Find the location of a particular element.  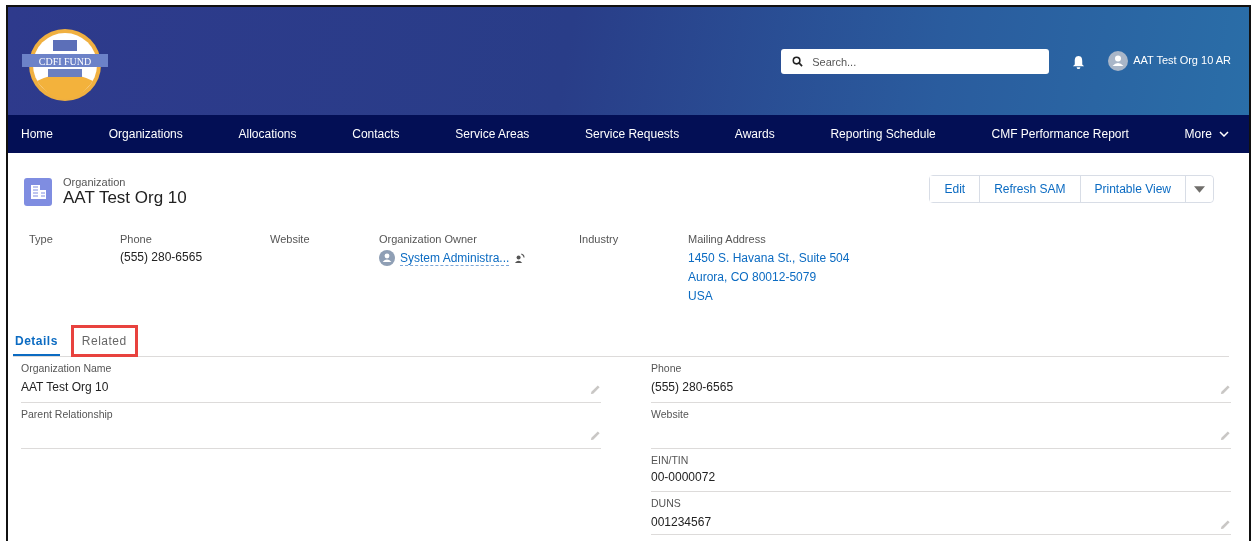

field-label: DUNS is located at coordinates (666, 503).